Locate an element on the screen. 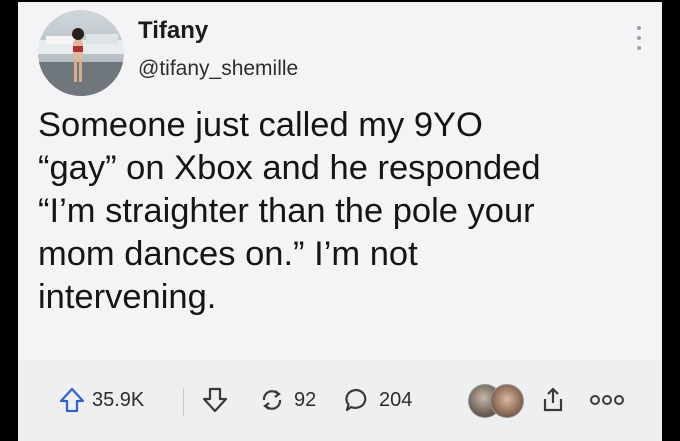 Image resolution: width=680 pixels, height=441 pixels. downvote-button is located at coordinates (215, 400).